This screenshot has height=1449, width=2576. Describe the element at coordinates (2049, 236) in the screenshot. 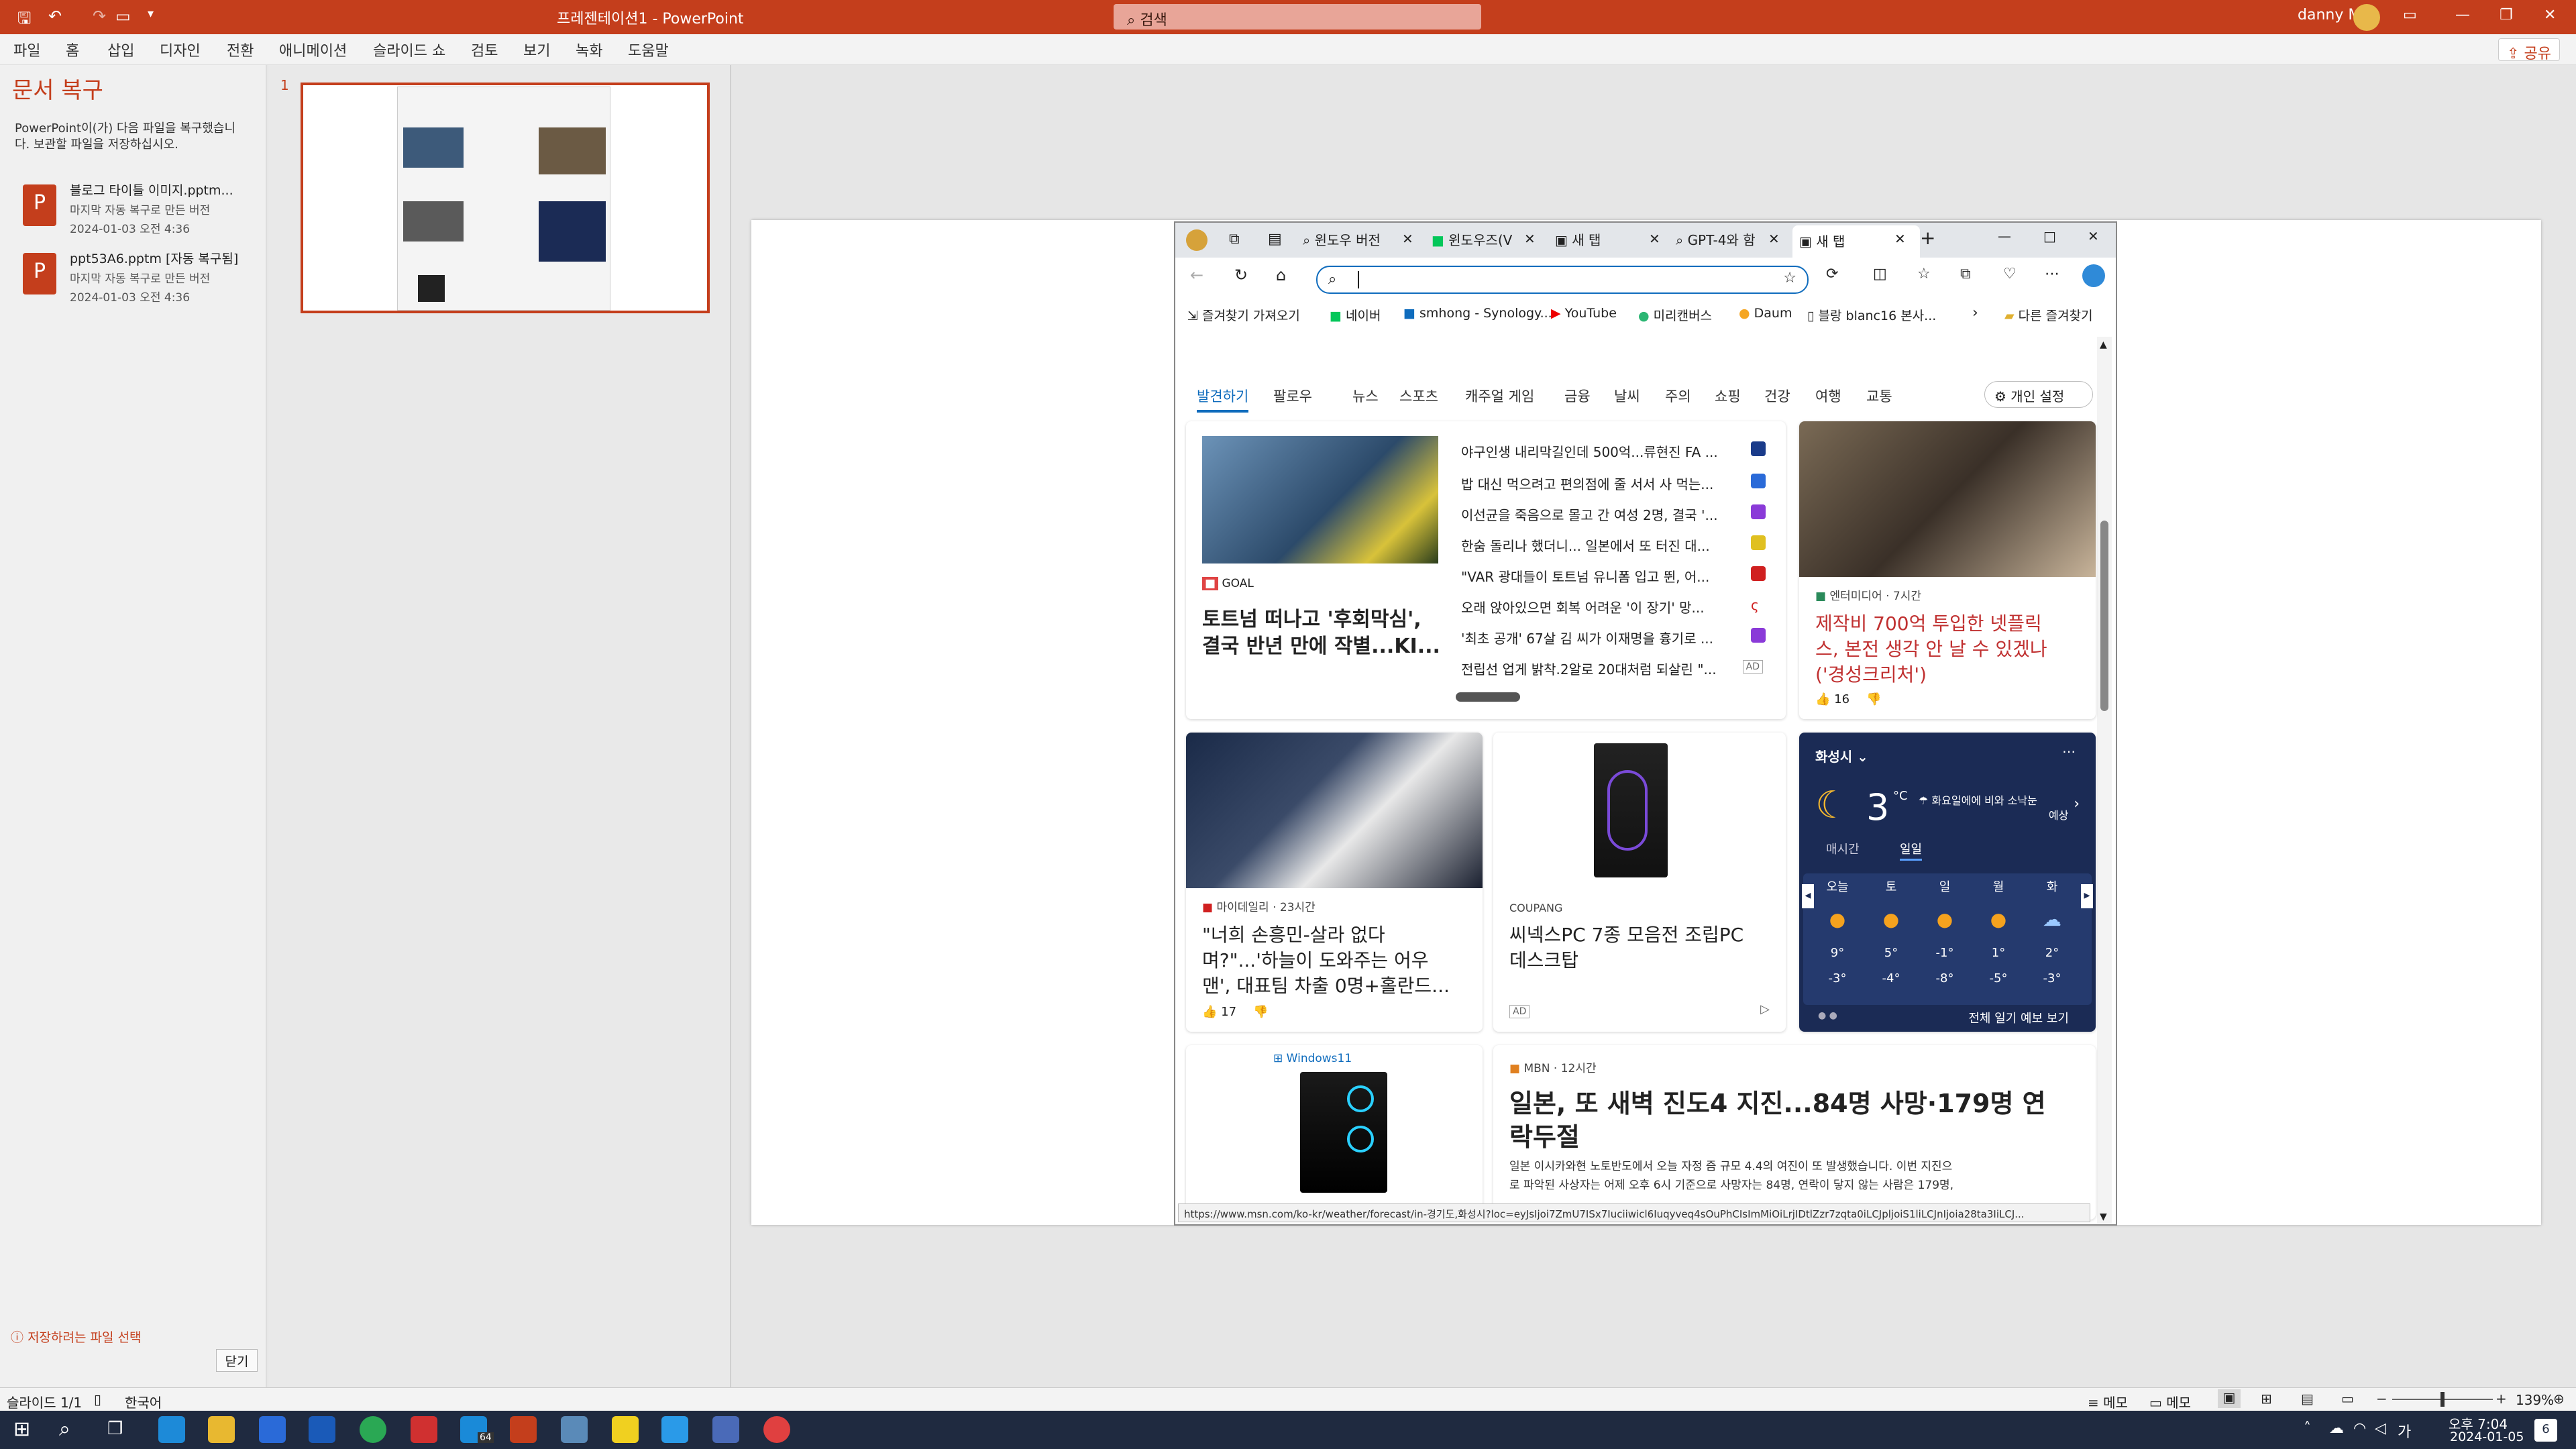

I see `maximize-icon: □` at that location.